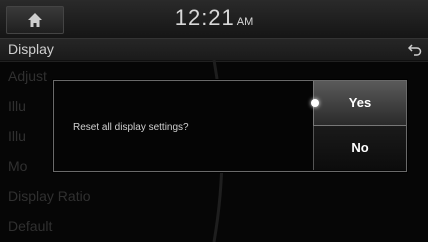  Describe the element at coordinates (204, 17) in the screenshot. I see `clock-time: 12:21` at that location.